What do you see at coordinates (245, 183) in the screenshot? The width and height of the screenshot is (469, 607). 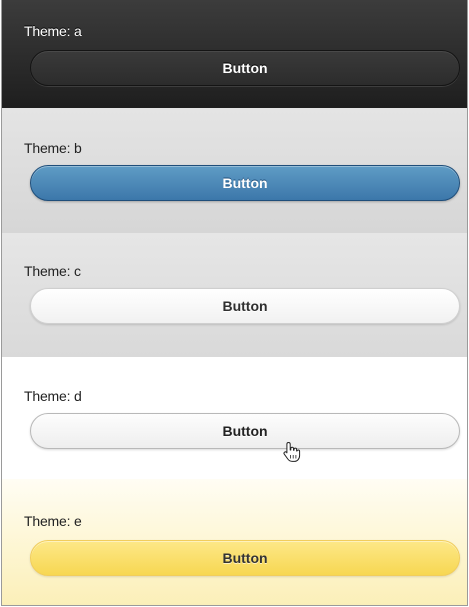 I see `theme-b-button: Button` at bounding box center [245, 183].